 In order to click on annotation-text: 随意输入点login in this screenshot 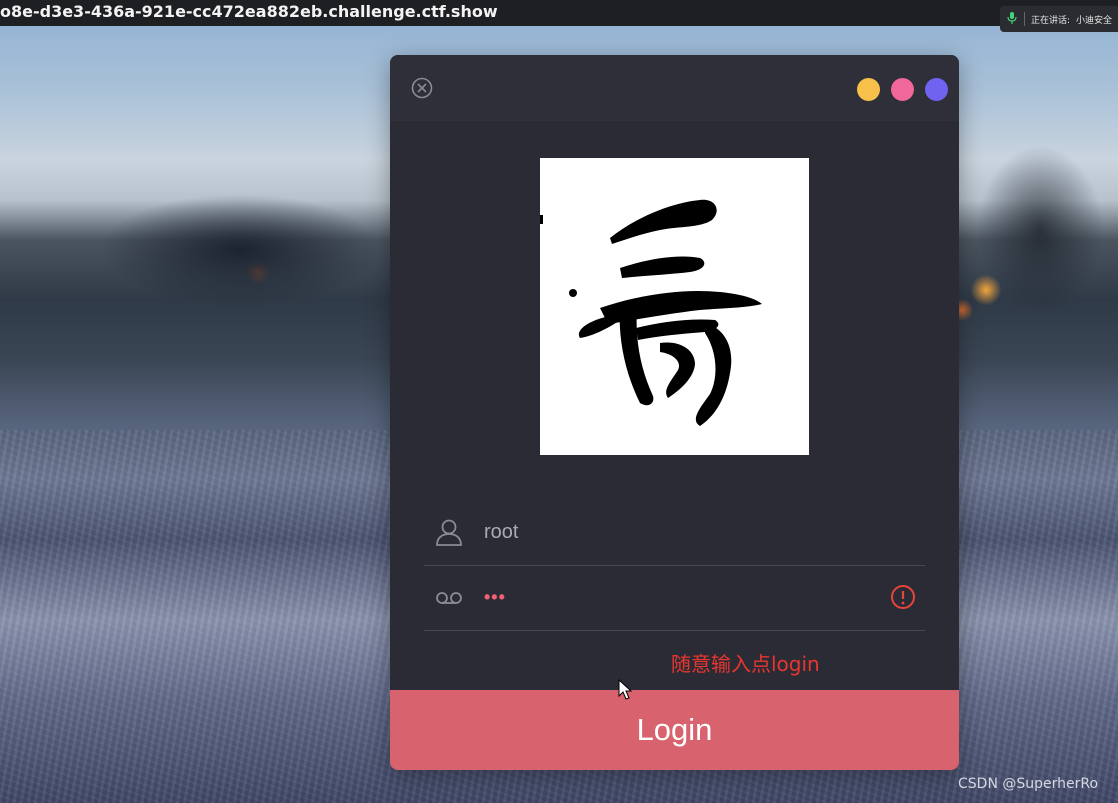, I will do `click(745, 664)`.